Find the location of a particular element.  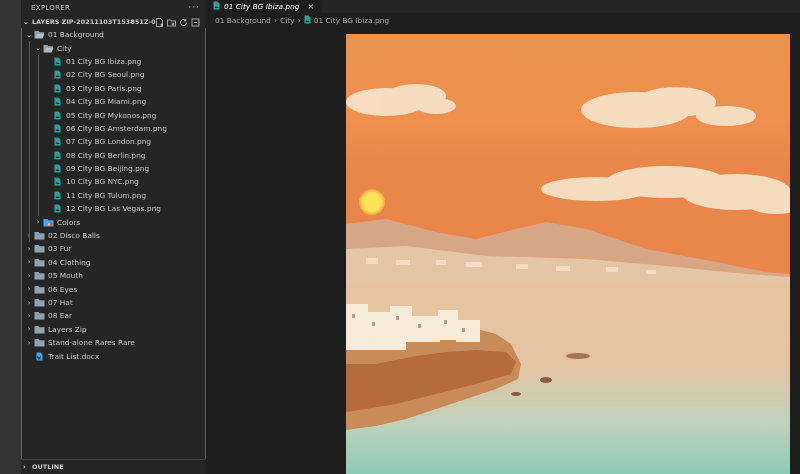

outline-title: OUTLINE is located at coordinates (48, 467).